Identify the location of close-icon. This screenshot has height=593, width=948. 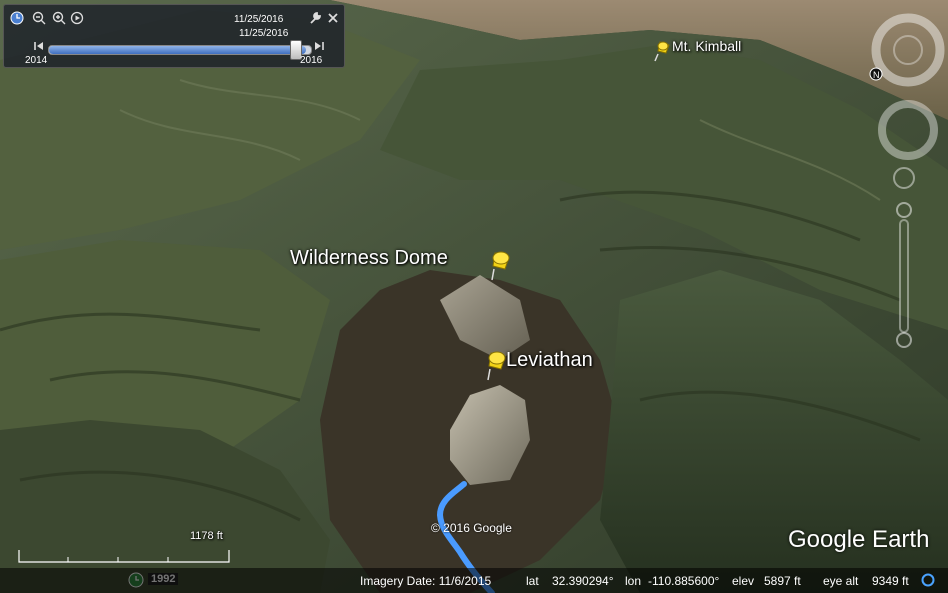
(333, 18).